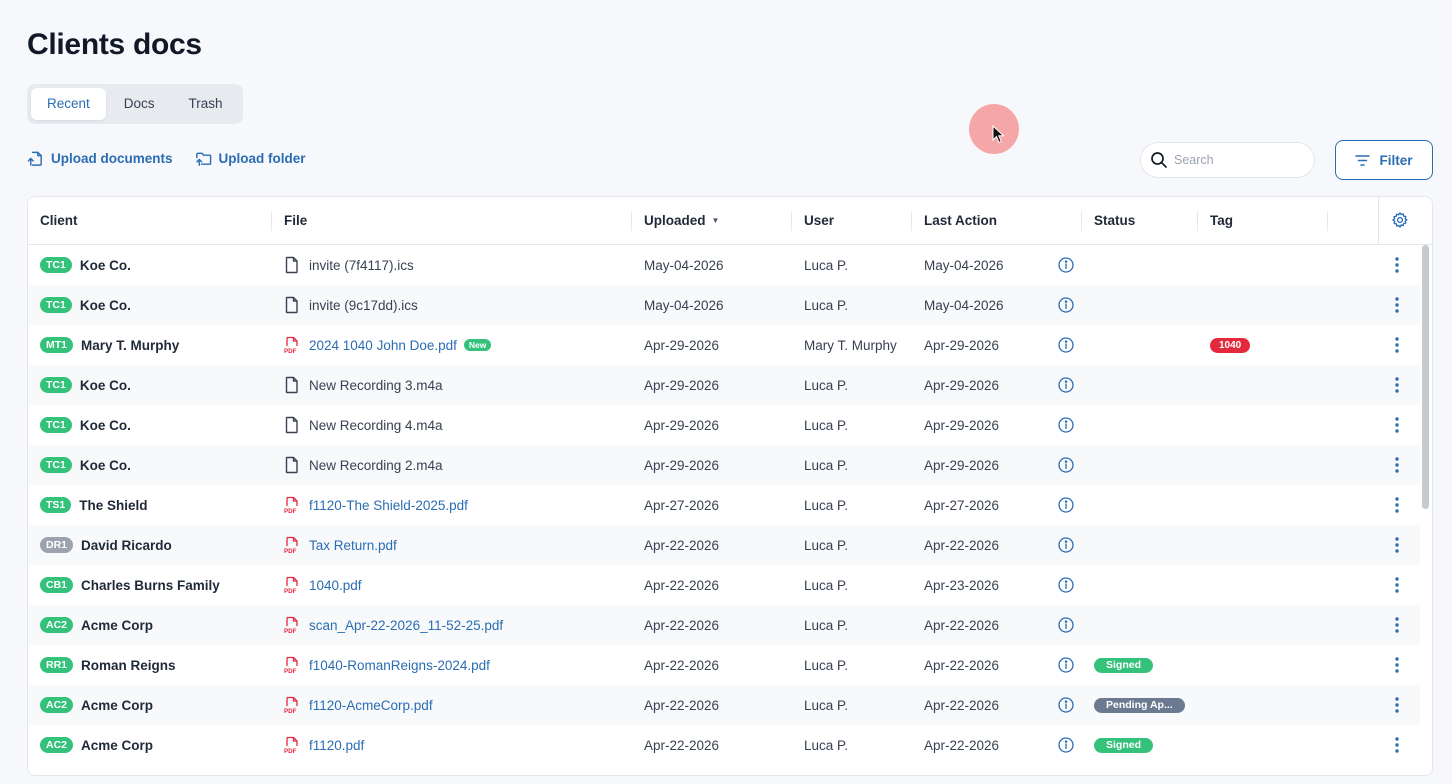 The height and width of the screenshot is (784, 1452). Describe the element at coordinates (56, 425) in the screenshot. I see `client-initials-badge: TC1` at that location.